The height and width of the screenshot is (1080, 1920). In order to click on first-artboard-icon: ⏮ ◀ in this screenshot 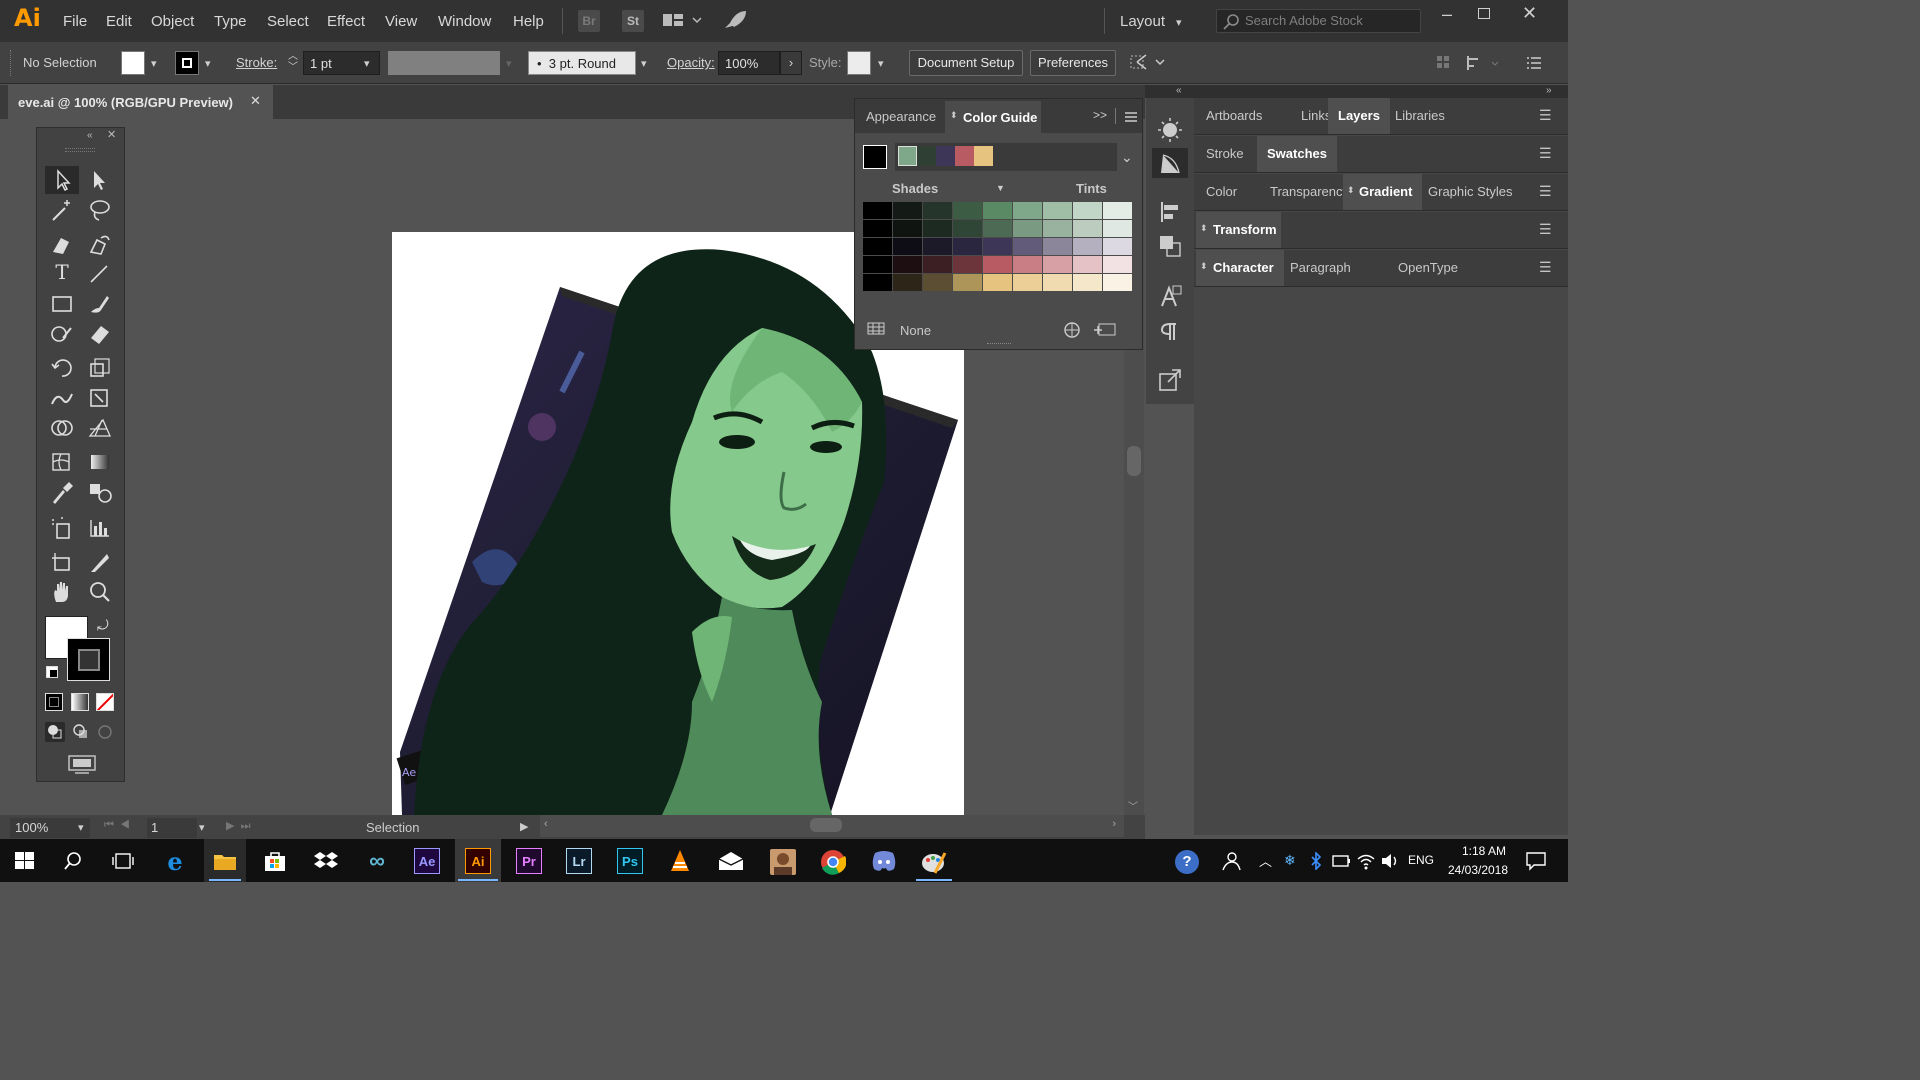, I will do `click(117, 825)`.